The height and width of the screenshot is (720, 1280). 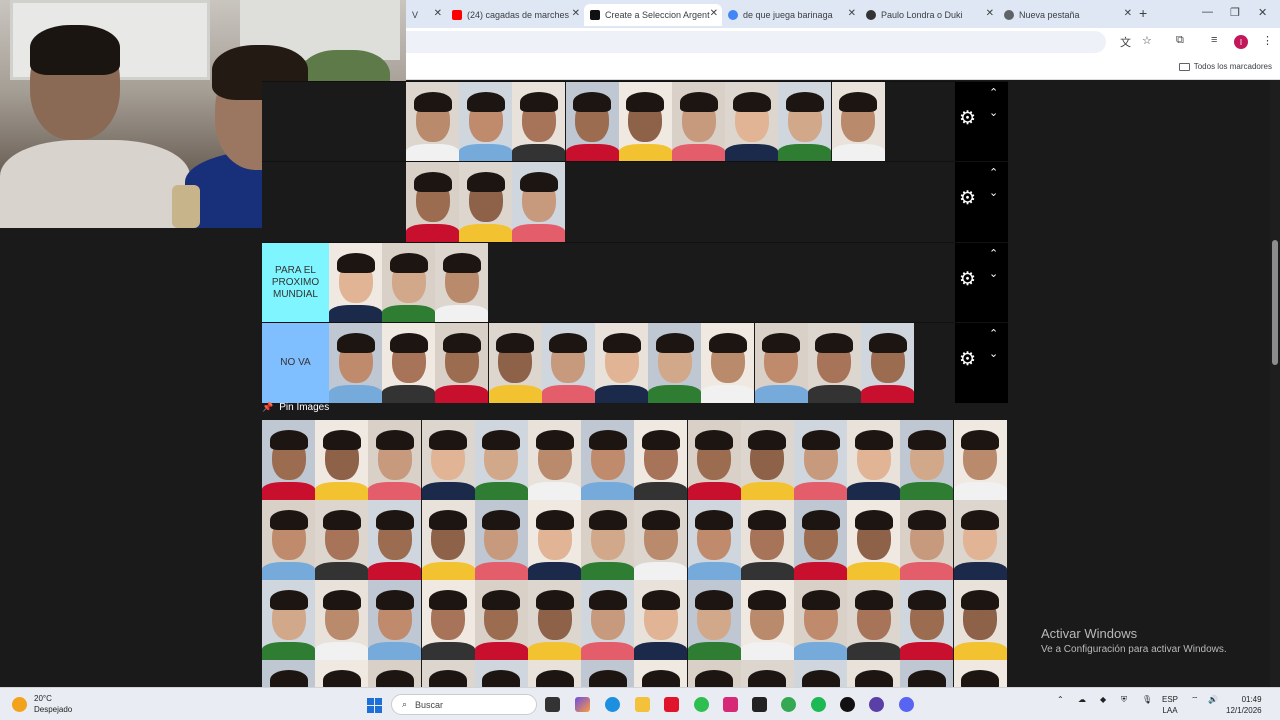 I want to click on discord-icon, so click(x=906, y=704).